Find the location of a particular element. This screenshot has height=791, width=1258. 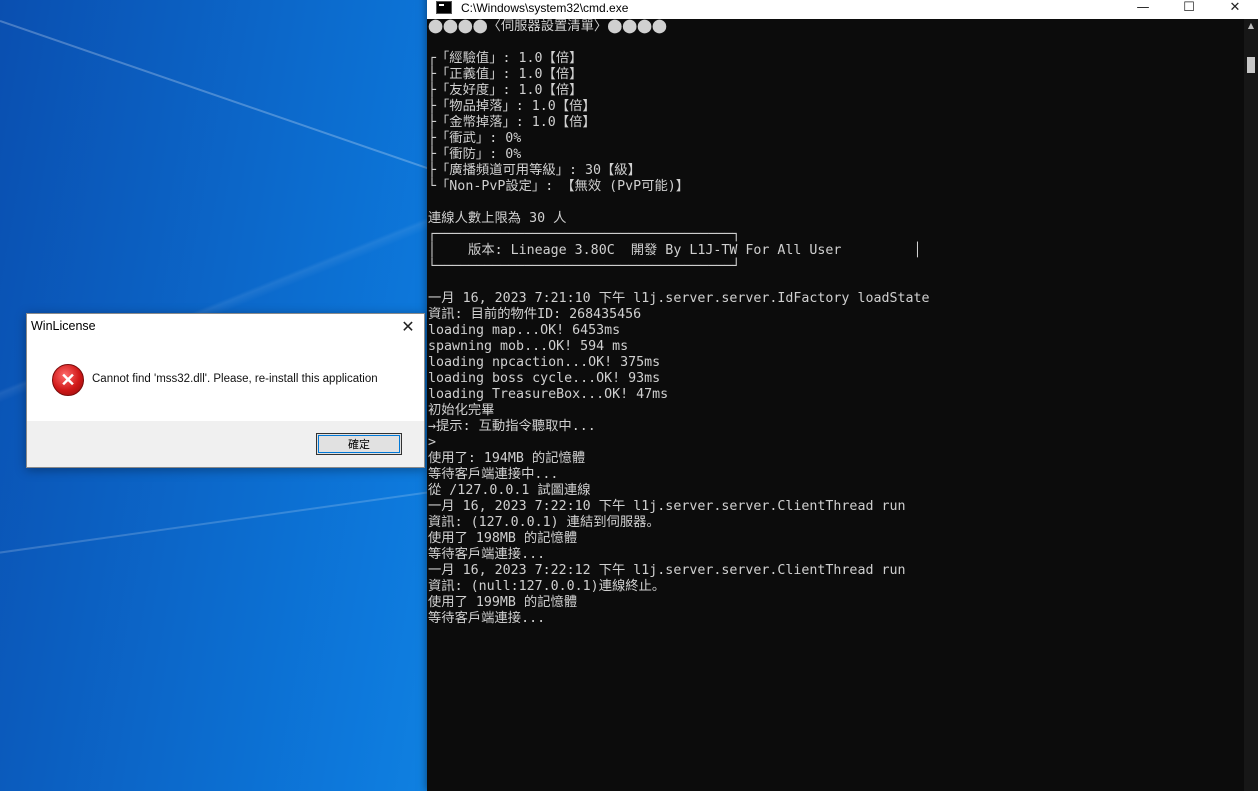

minimize-button: — is located at coordinates (1143, 9).